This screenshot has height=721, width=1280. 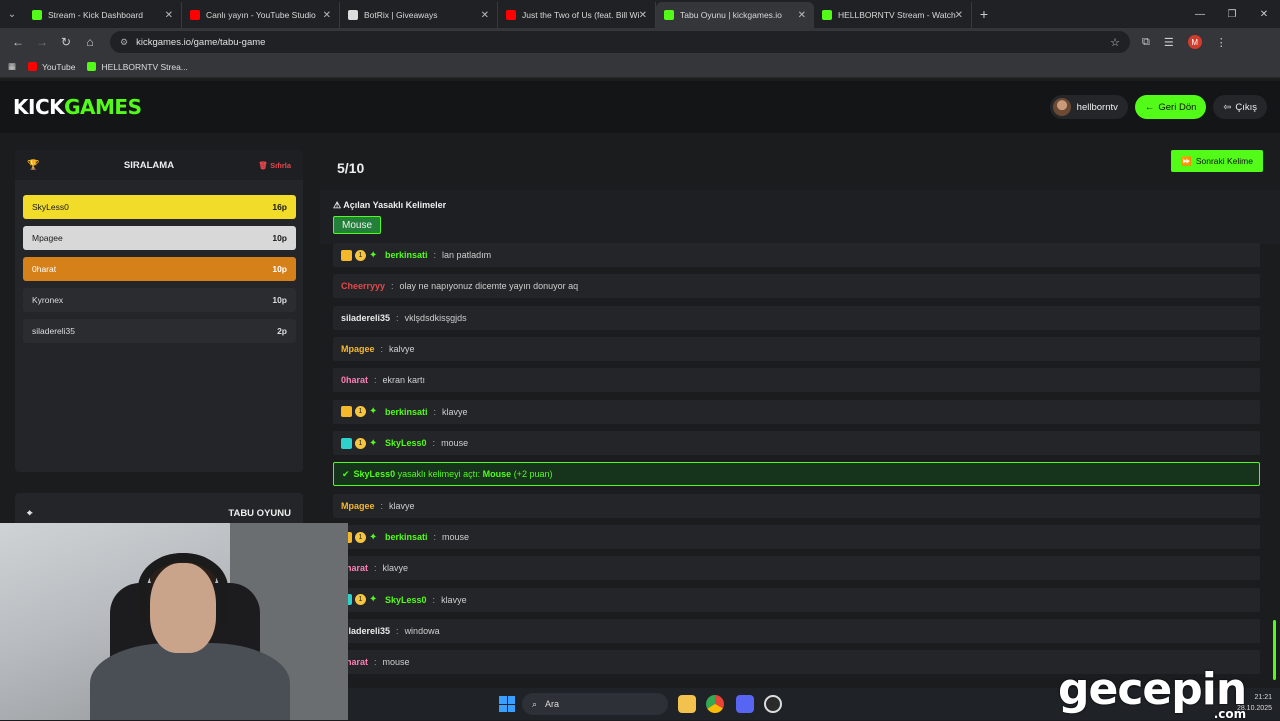 I want to click on site-info-icon: ⚙, so click(x=124, y=42).